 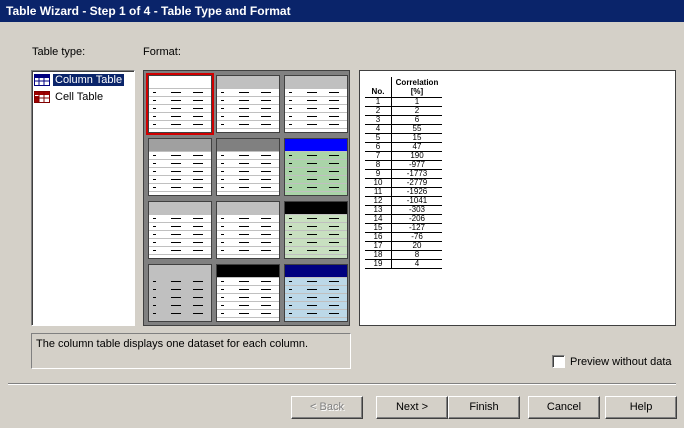 I want to click on table-type-item-cell-table: Cell Table, so click(x=83, y=96).